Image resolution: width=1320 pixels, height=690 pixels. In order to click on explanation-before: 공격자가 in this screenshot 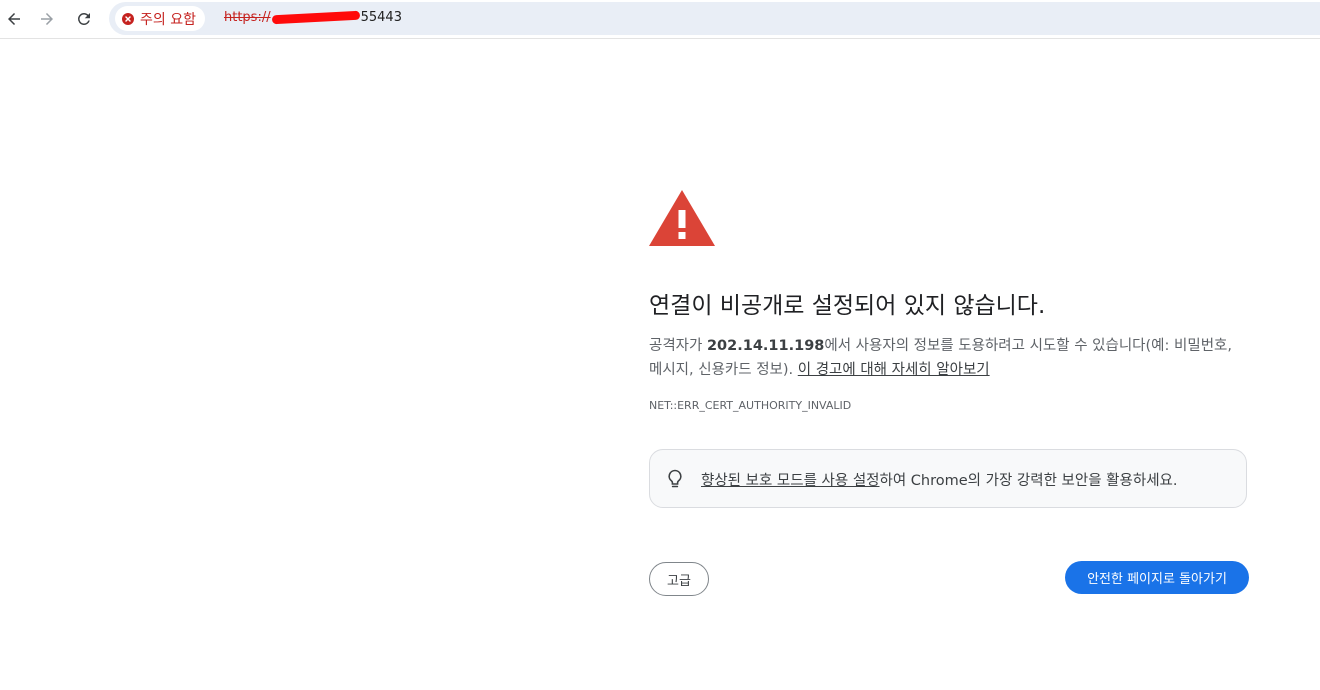, I will do `click(678, 346)`.